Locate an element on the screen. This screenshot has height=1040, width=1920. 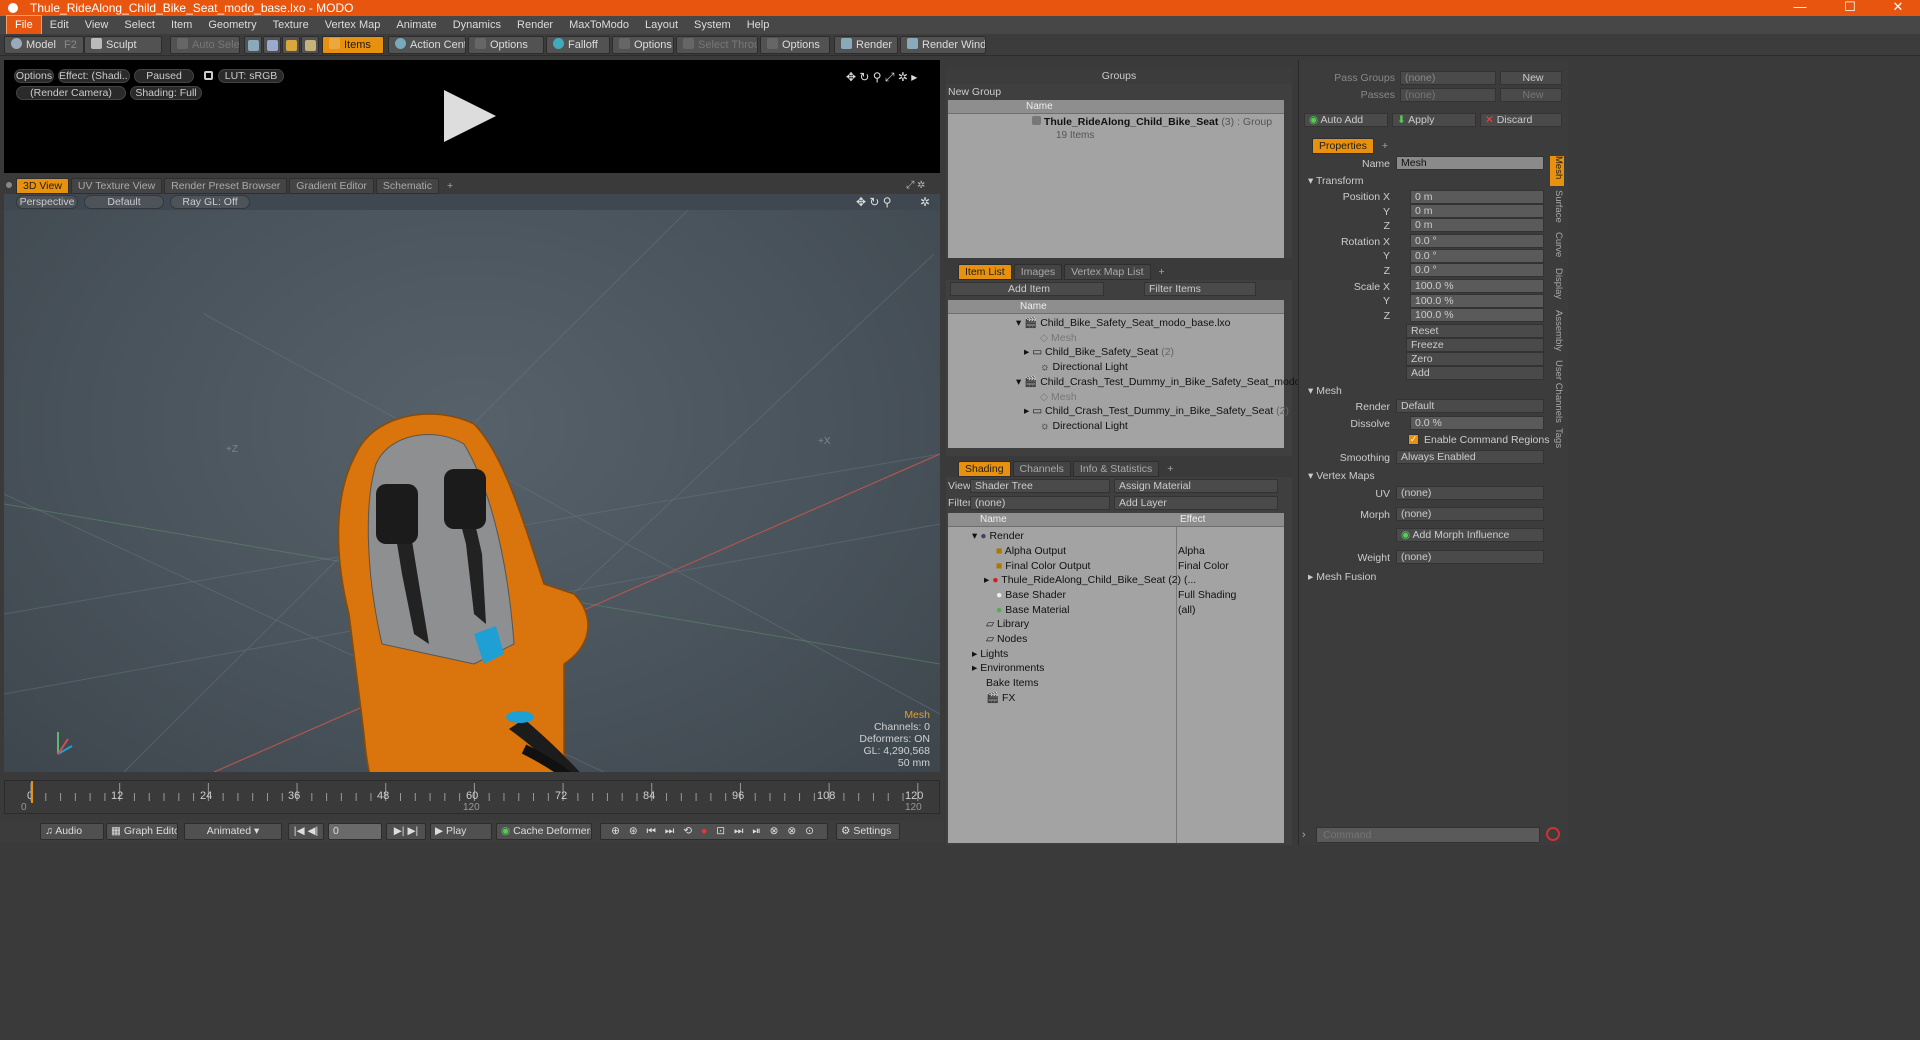
expand-icon: ⤢ ✲ is located at coordinates (915, 185).